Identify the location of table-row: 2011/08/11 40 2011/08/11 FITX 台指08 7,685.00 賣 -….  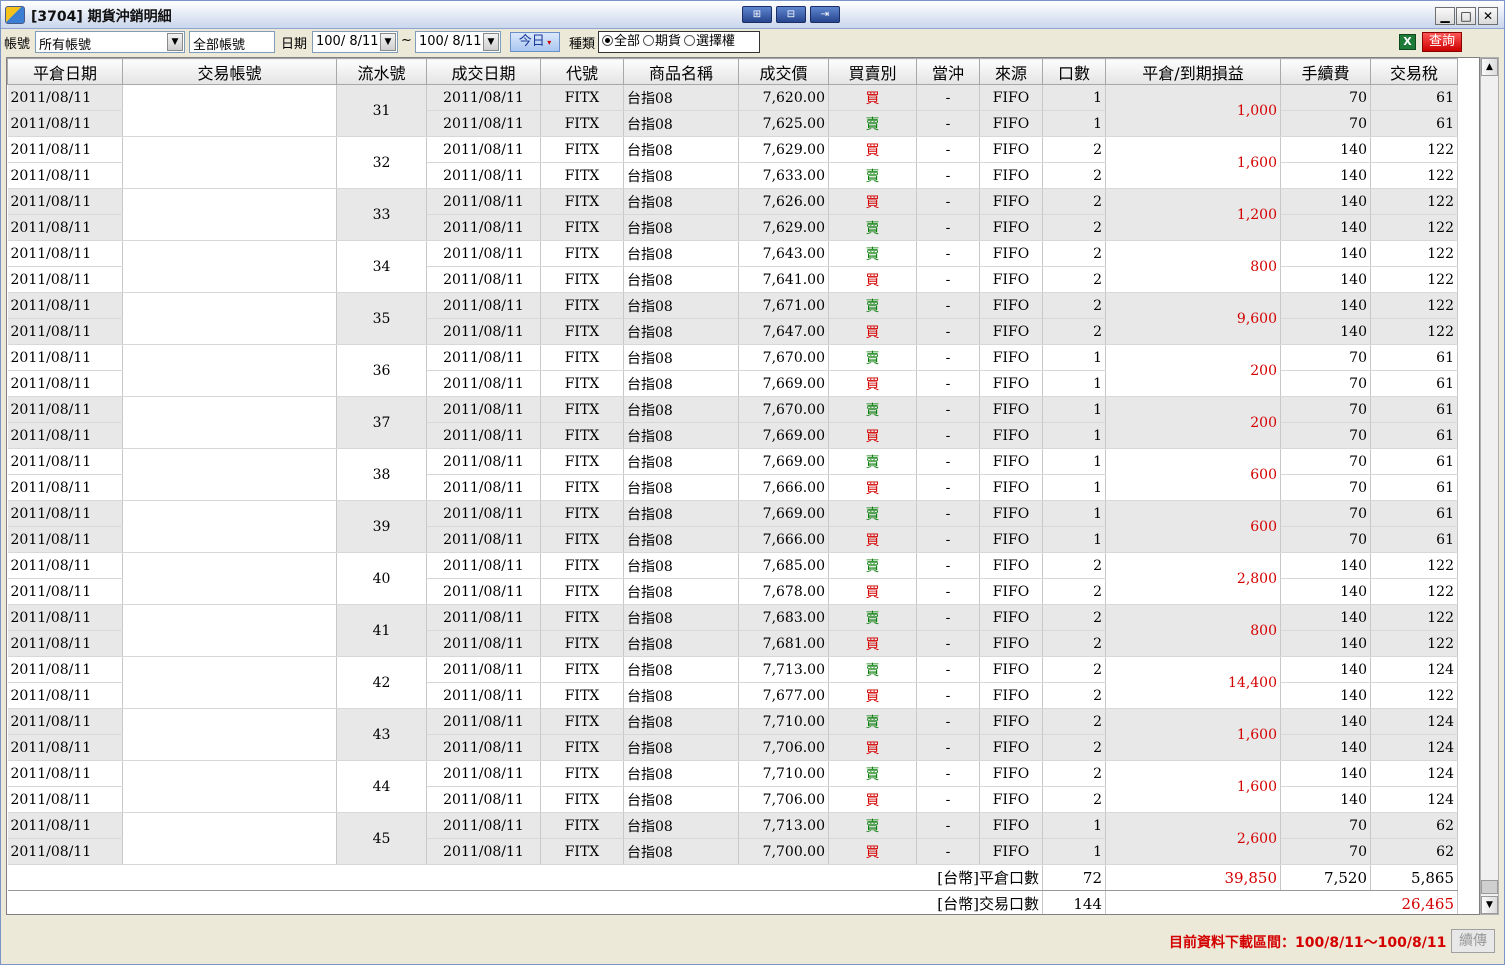
(732, 578).